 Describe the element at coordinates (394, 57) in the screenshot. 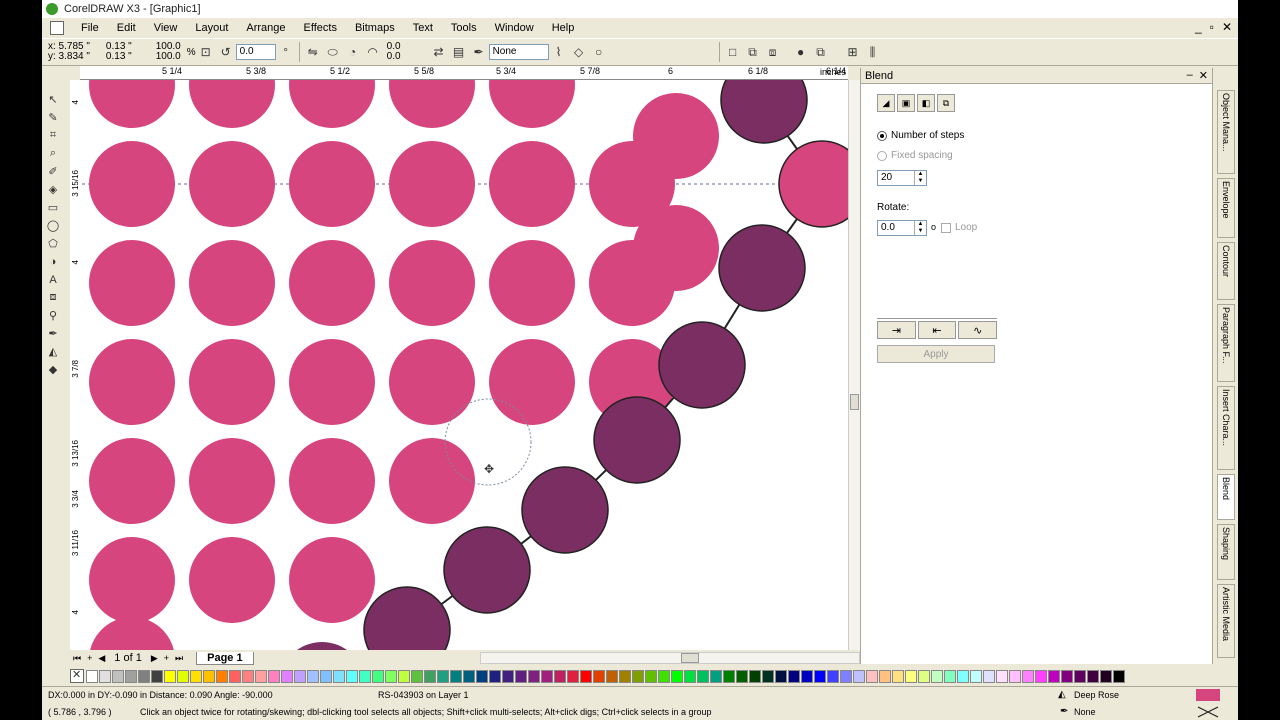

I see `skew-y-field: 0.0` at that location.